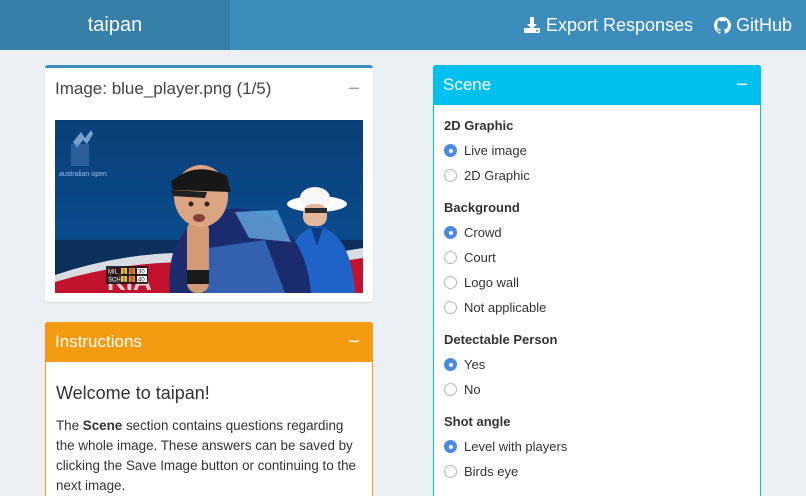 The width and height of the screenshot is (806, 496). I want to click on github-icon, so click(722, 25).